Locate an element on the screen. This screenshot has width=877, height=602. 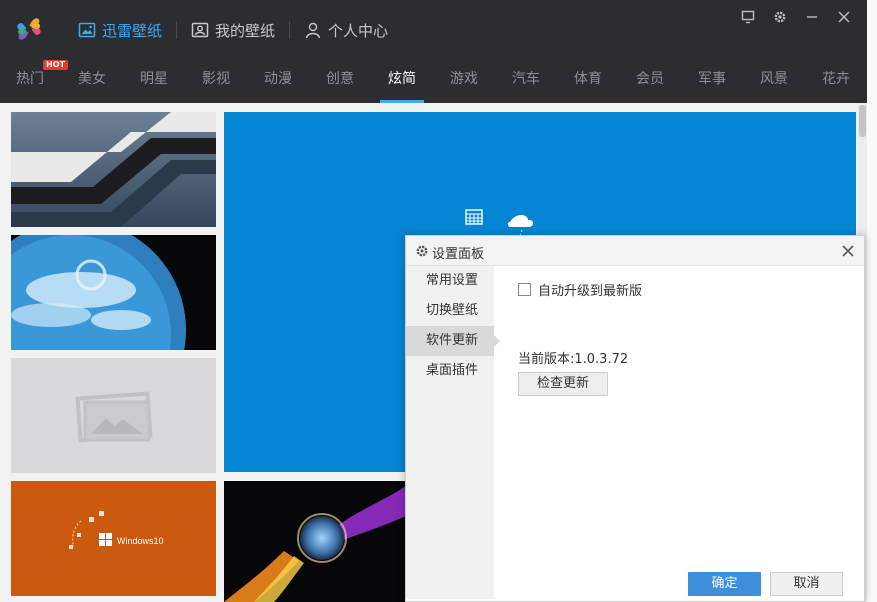
category-tab-sports: 体育 is located at coordinates (588, 80).